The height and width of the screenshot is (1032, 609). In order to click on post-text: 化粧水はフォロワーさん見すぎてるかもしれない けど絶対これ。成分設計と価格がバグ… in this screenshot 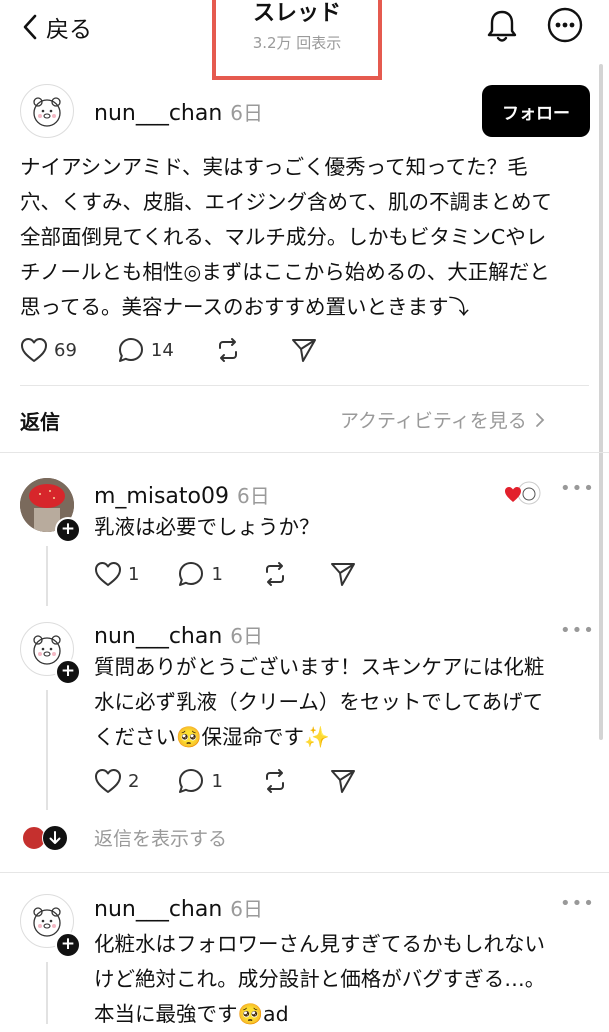, I will do `click(344, 979)`.